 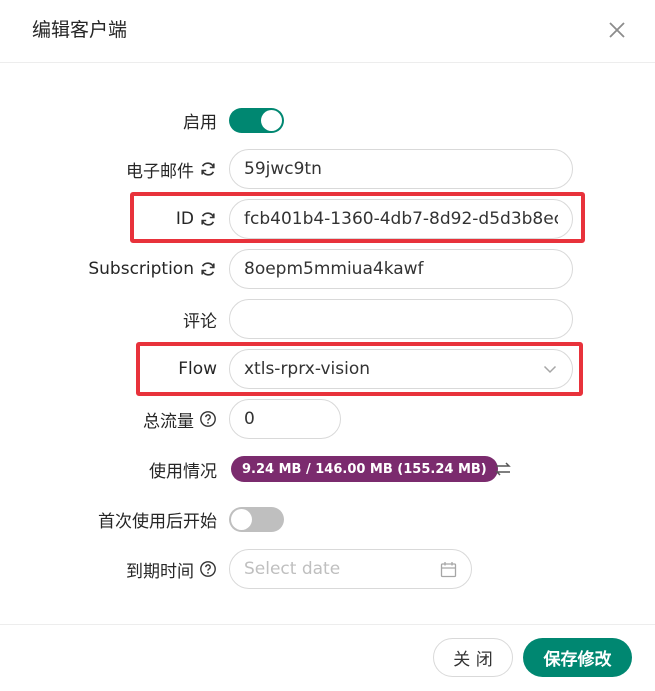 I want to click on comment-label: 评论, so click(x=200, y=319).